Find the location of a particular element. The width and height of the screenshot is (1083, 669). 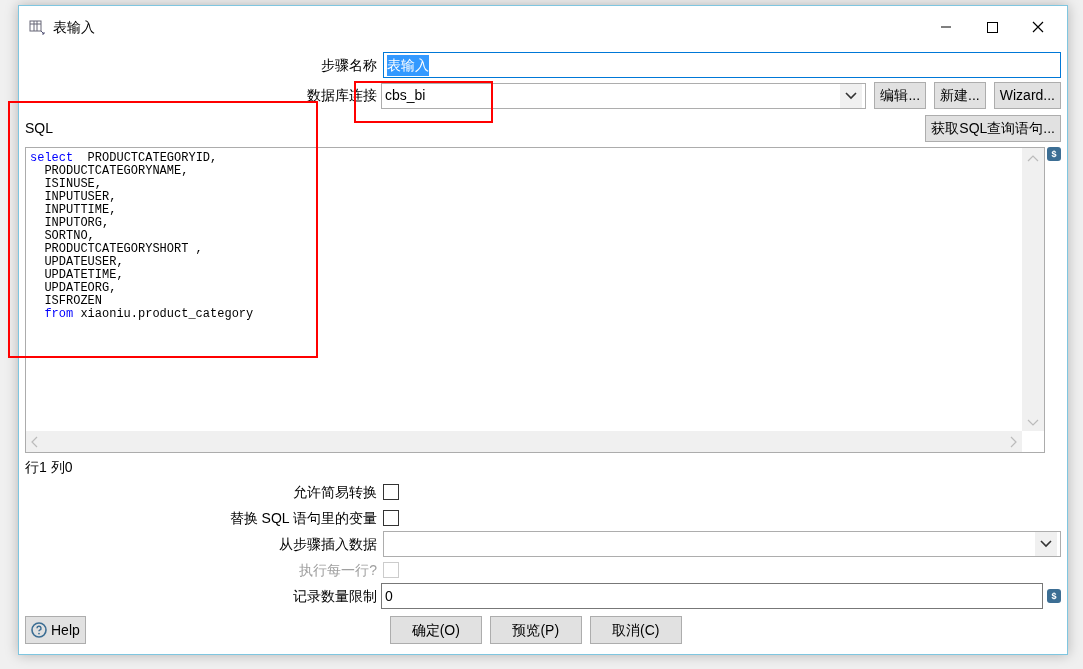

step-dropdown is located at coordinates (722, 544).